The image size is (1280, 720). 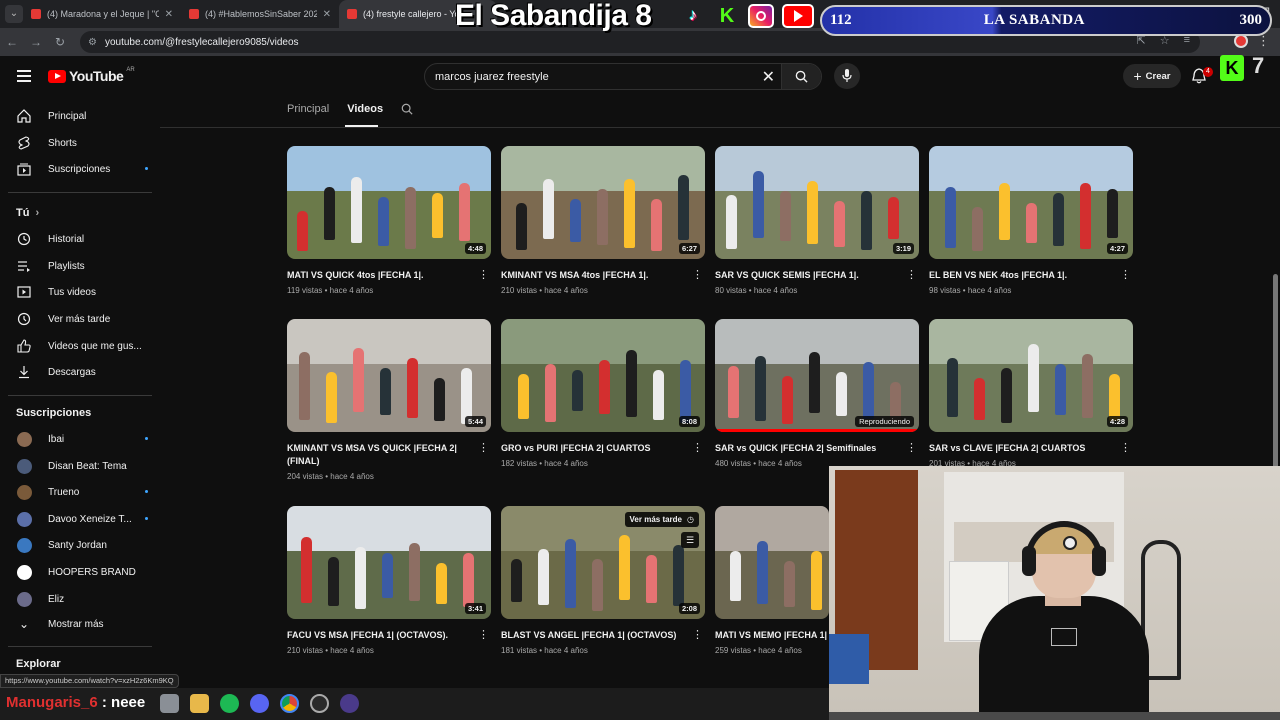 What do you see at coordinates (102, 14) in the screenshot?
I see `browser-tab: (4) Maradona y el Jeque | "Cop ✕` at bounding box center [102, 14].